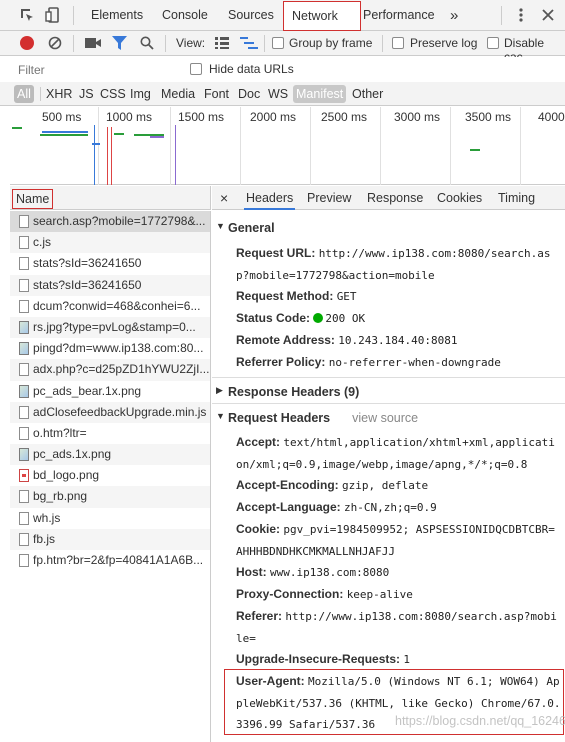 This screenshot has height=742, width=565. Describe the element at coordinates (493, 43) in the screenshot. I see `disable-cache-checkbox` at that location.